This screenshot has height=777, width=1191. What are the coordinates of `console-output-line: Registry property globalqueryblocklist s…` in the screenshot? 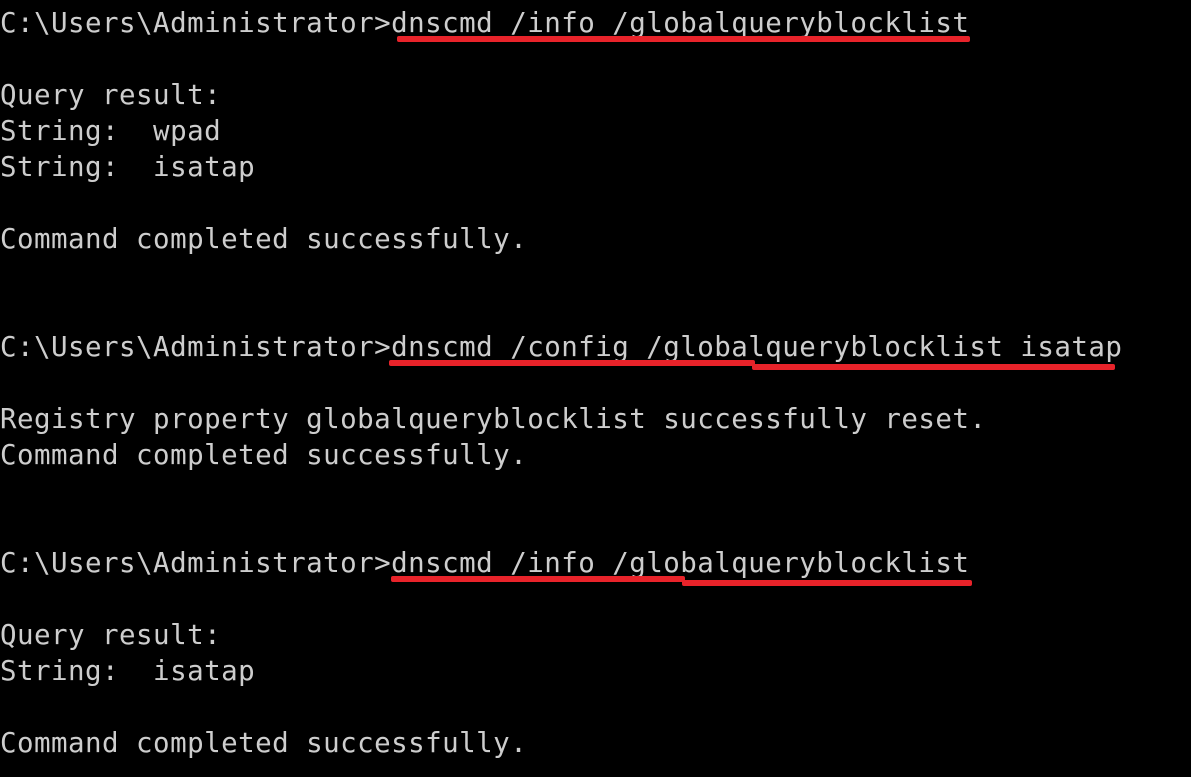 It's located at (493, 419).